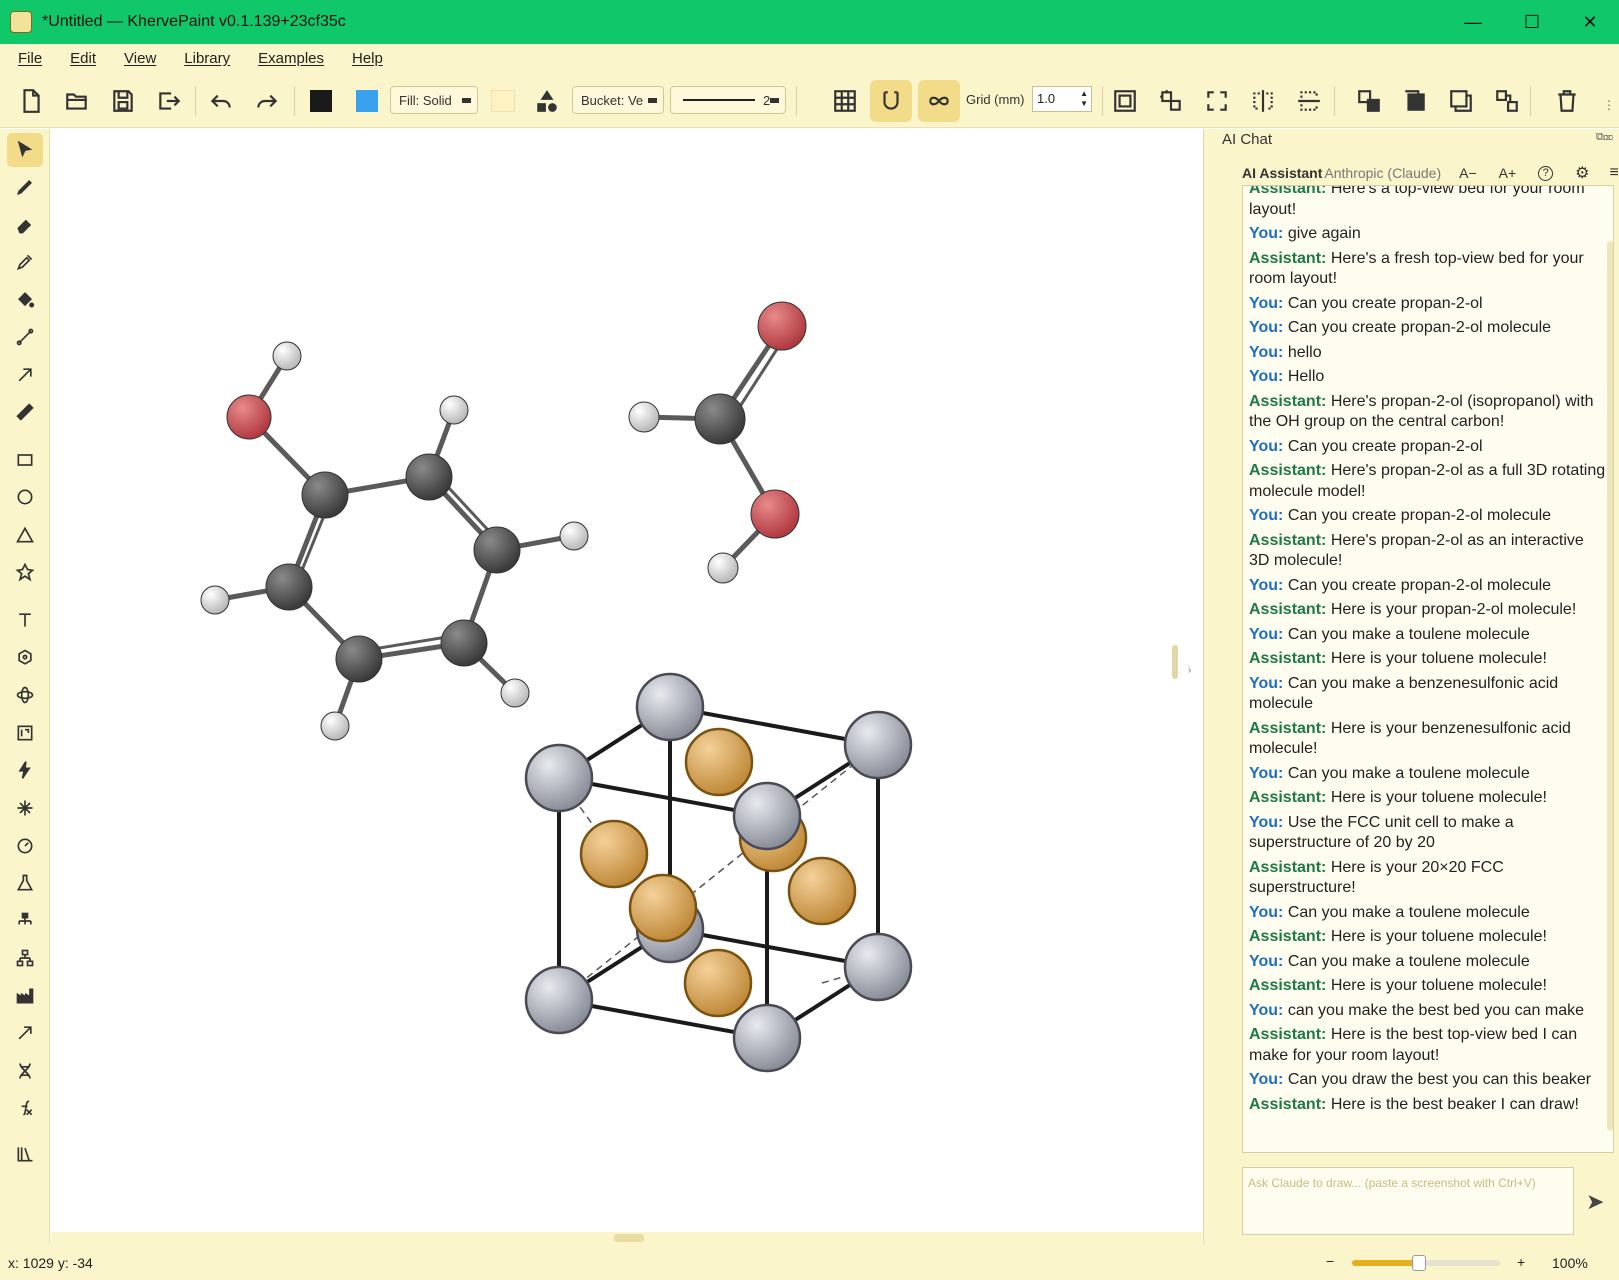  I want to click on group-icon, so click(1125, 101).